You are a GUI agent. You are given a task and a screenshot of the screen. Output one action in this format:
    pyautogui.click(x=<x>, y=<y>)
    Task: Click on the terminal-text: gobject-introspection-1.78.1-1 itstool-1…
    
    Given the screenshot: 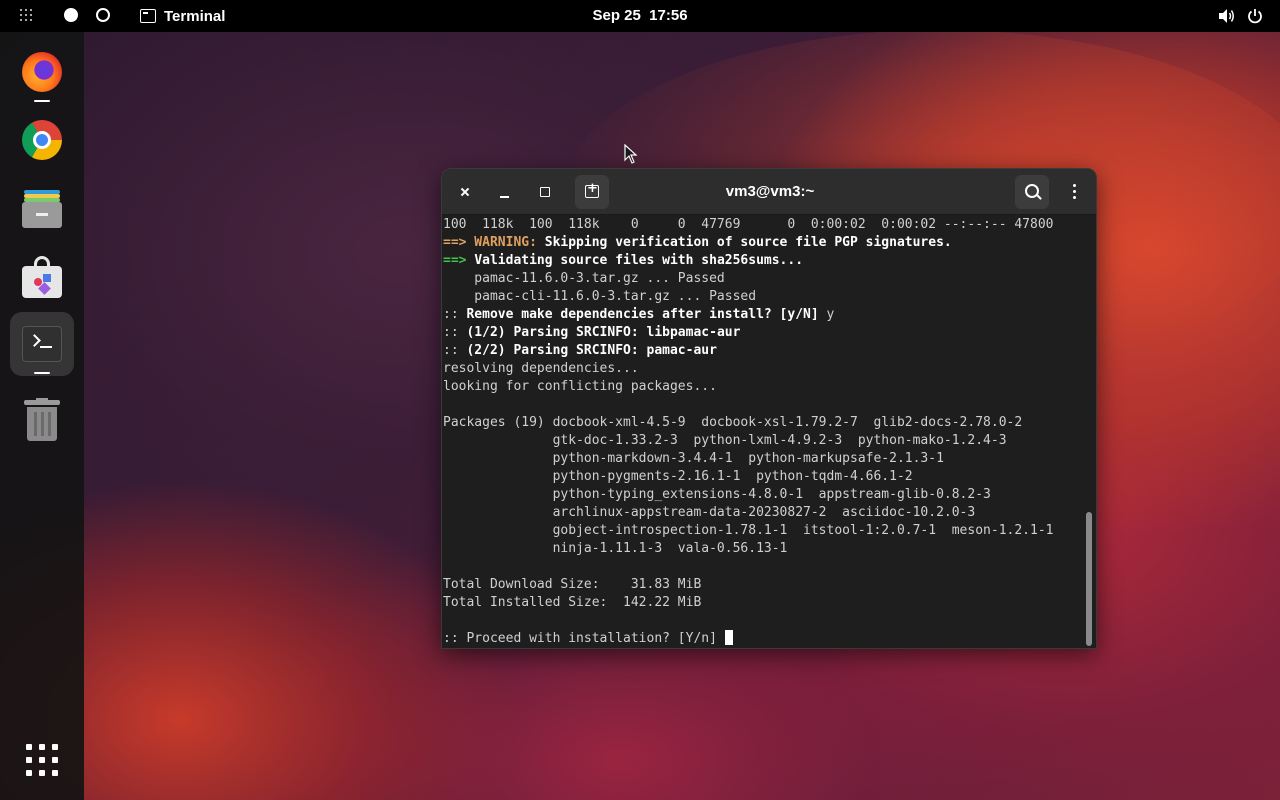 What is the action you would take?
    pyautogui.click(x=748, y=530)
    